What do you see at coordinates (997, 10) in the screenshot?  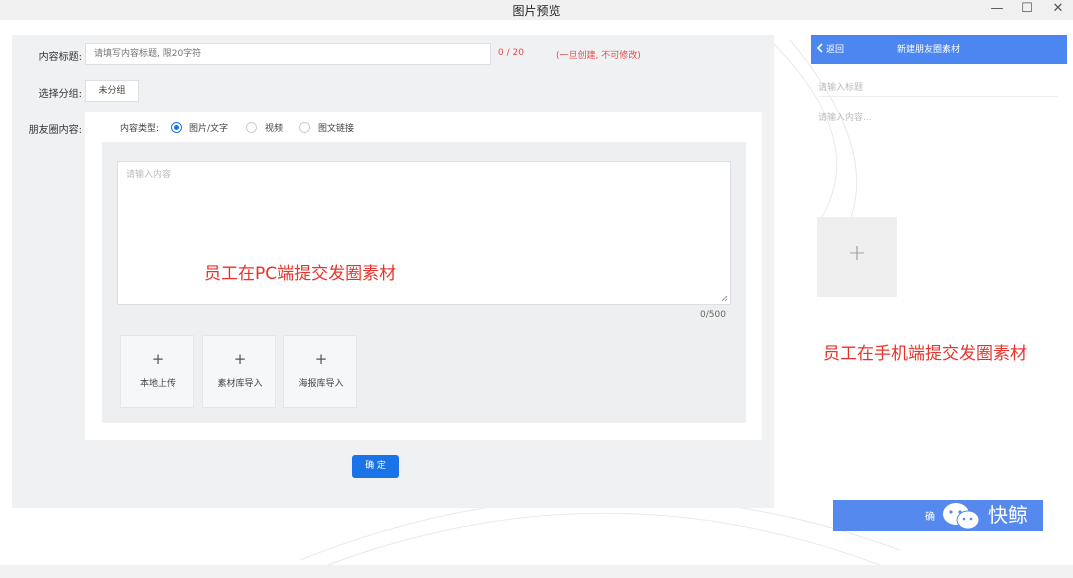 I see `minimize-icon: —` at bounding box center [997, 10].